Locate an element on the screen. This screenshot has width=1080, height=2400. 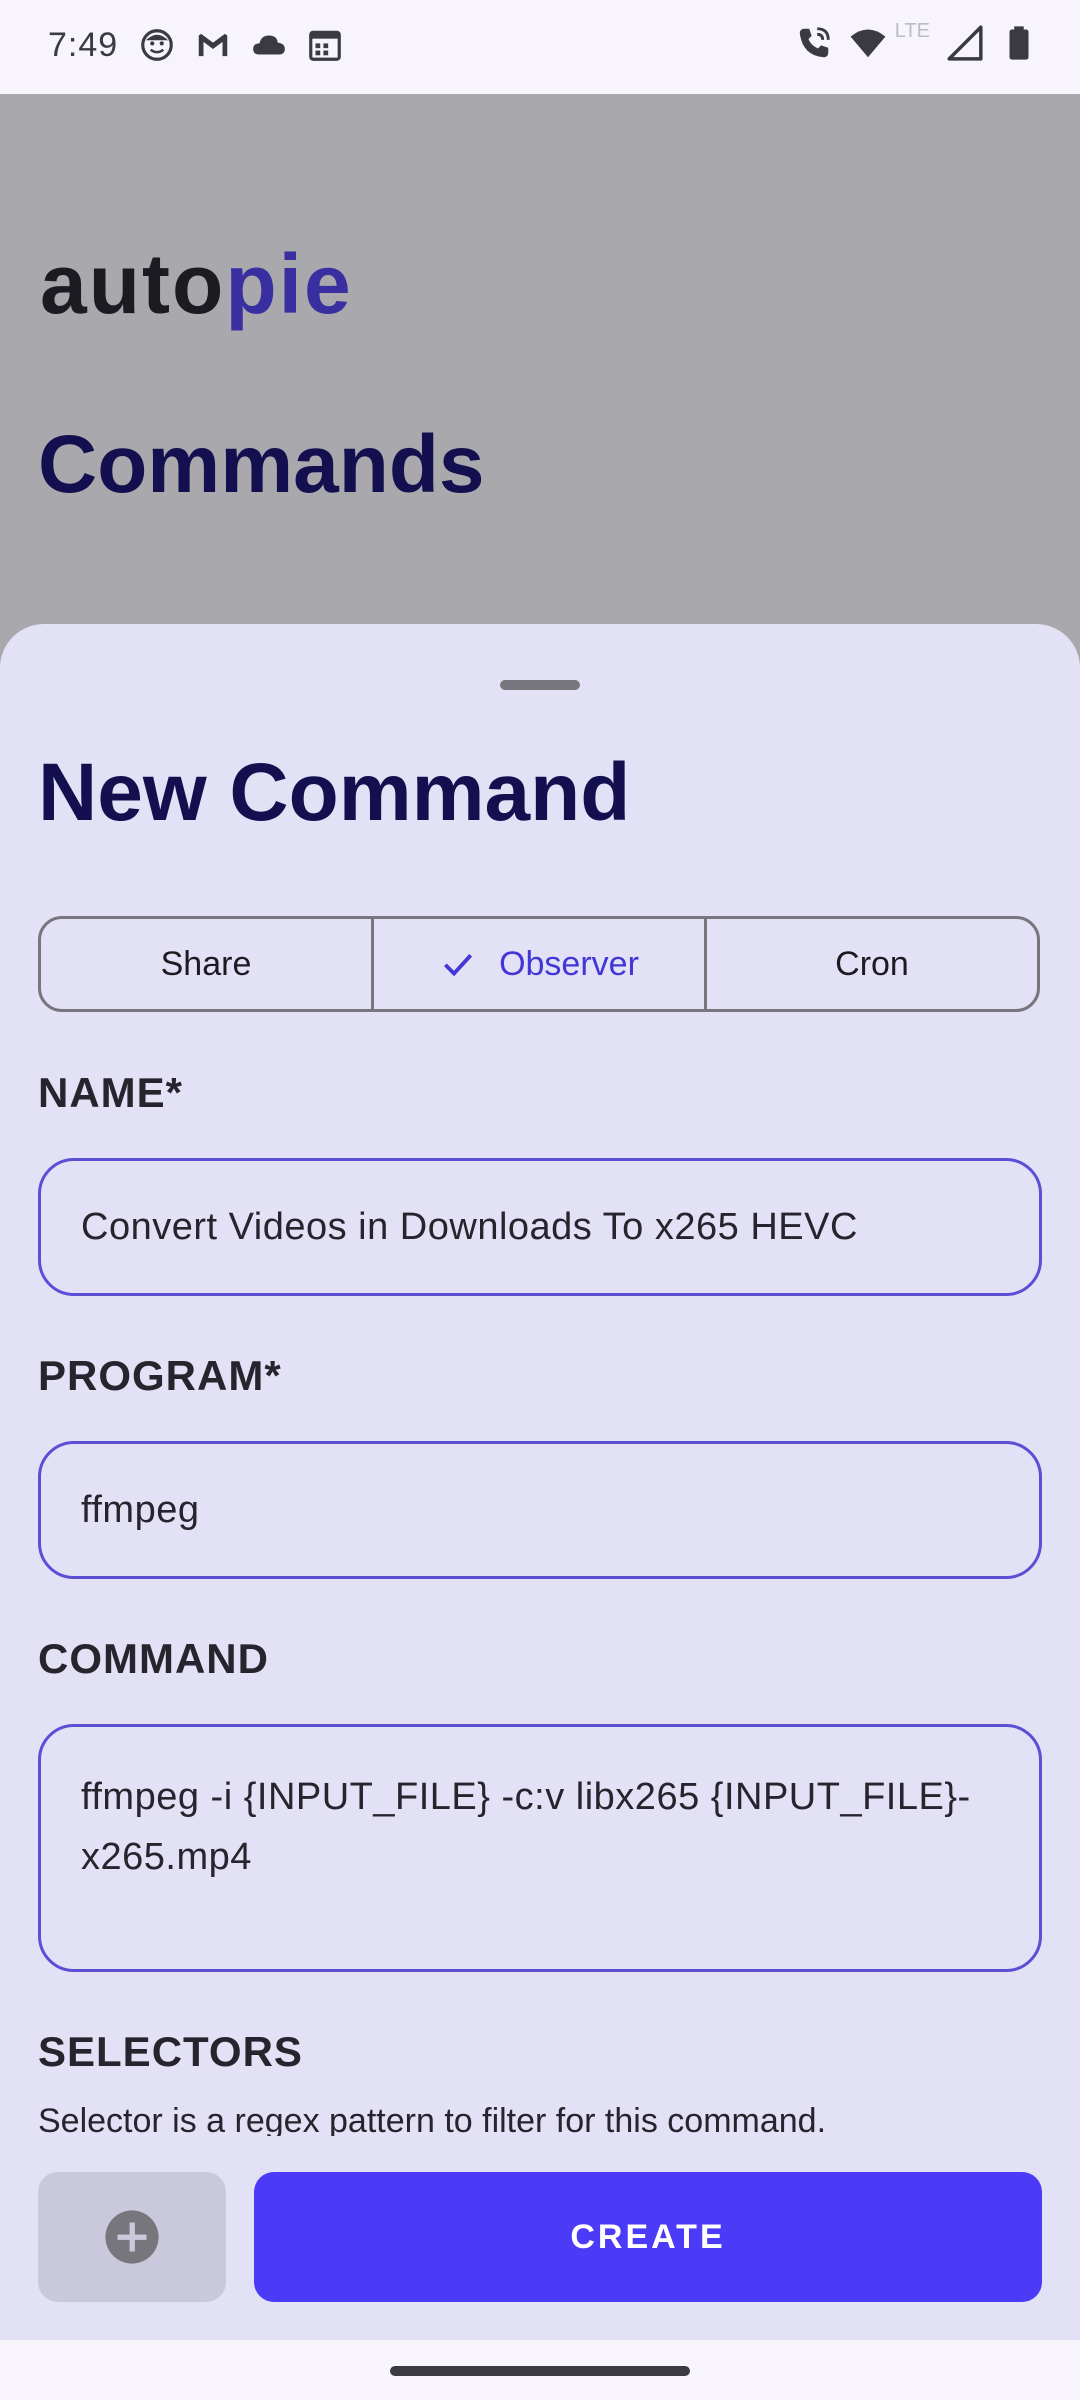
program-input: ffmpeg is located at coordinates (540, 1510).